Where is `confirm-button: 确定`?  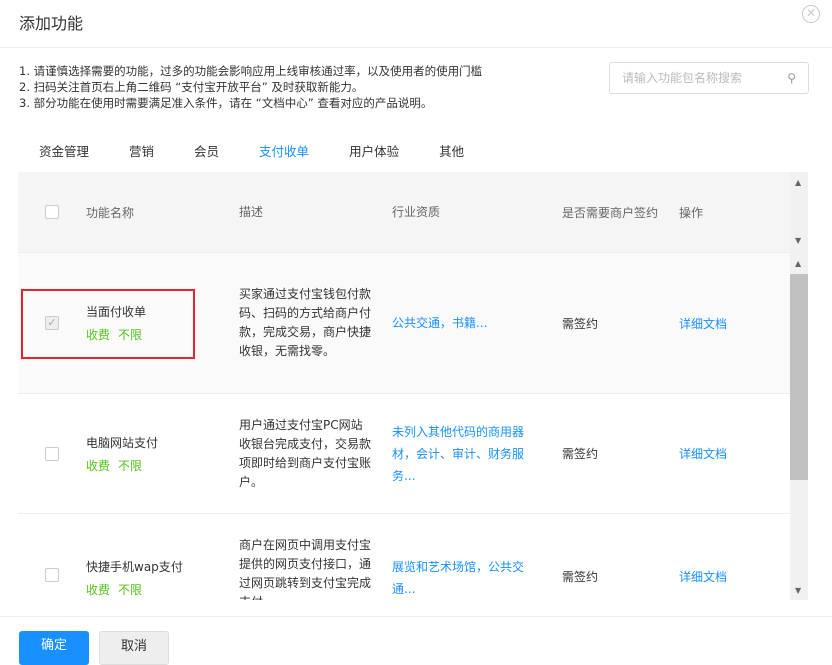 confirm-button: 确定 is located at coordinates (54, 648).